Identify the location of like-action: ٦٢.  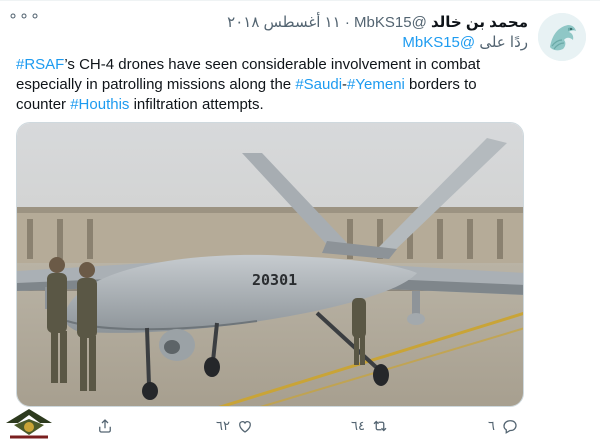
(232, 426).